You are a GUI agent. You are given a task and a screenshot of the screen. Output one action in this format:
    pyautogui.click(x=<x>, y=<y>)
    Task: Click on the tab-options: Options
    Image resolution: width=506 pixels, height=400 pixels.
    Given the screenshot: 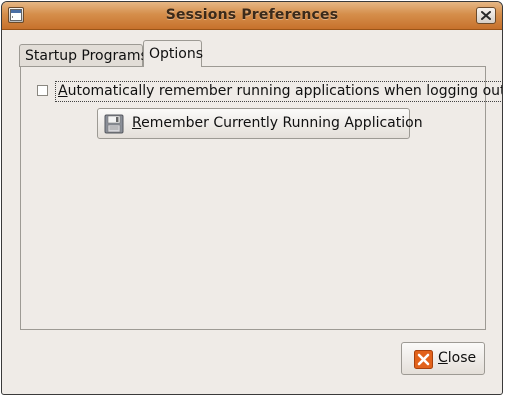 What is the action you would take?
    pyautogui.click(x=173, y=53)
    